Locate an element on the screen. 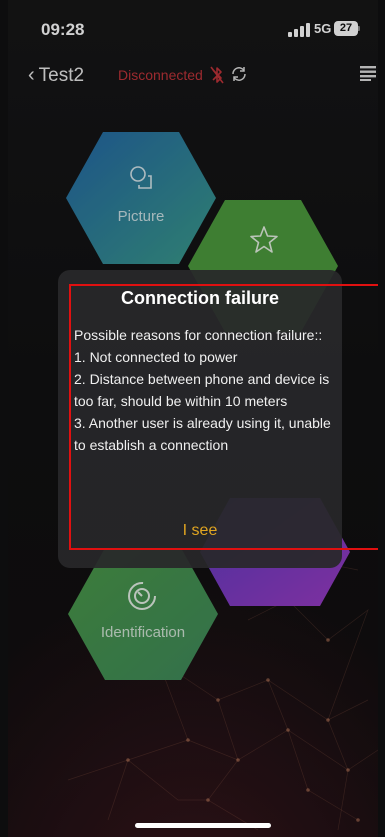 This screenshot has height=837, width=385. home-indicator is located at coordinates (203, 825).